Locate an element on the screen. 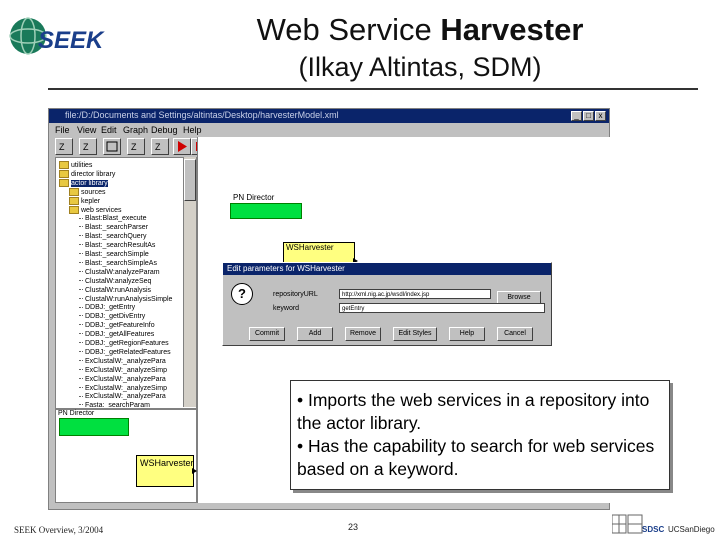  layout-icon: Z is located at coordinates (158, 147).